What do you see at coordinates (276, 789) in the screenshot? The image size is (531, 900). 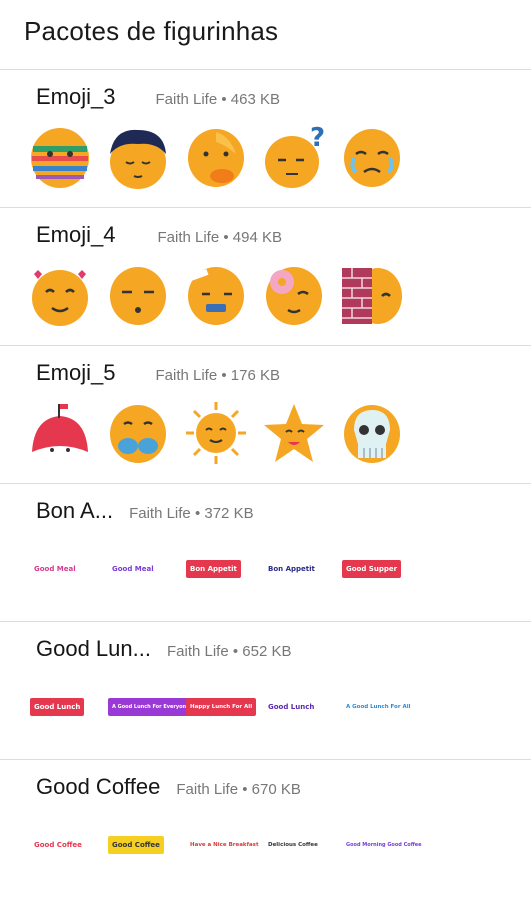 I see `pack-size: 670 KB` at bounding box center [276, 789].